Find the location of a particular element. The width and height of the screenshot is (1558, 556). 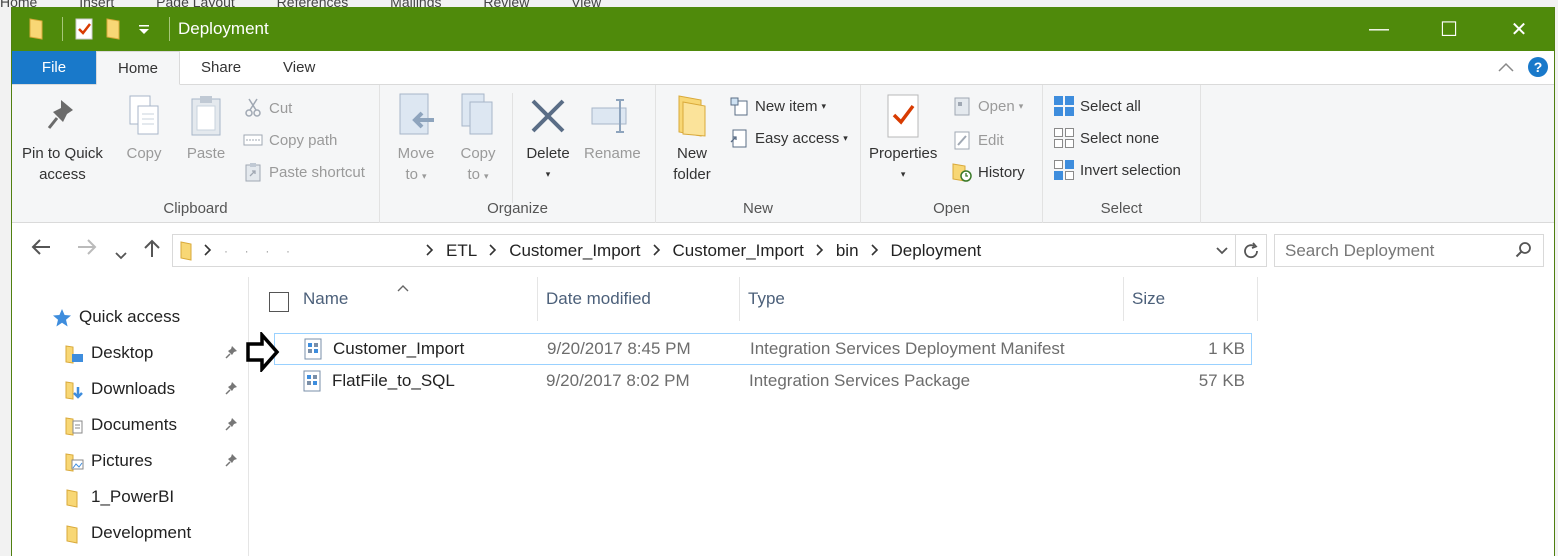

easy-access-button: Easy access ▾ is located at coordinates (788, 138).